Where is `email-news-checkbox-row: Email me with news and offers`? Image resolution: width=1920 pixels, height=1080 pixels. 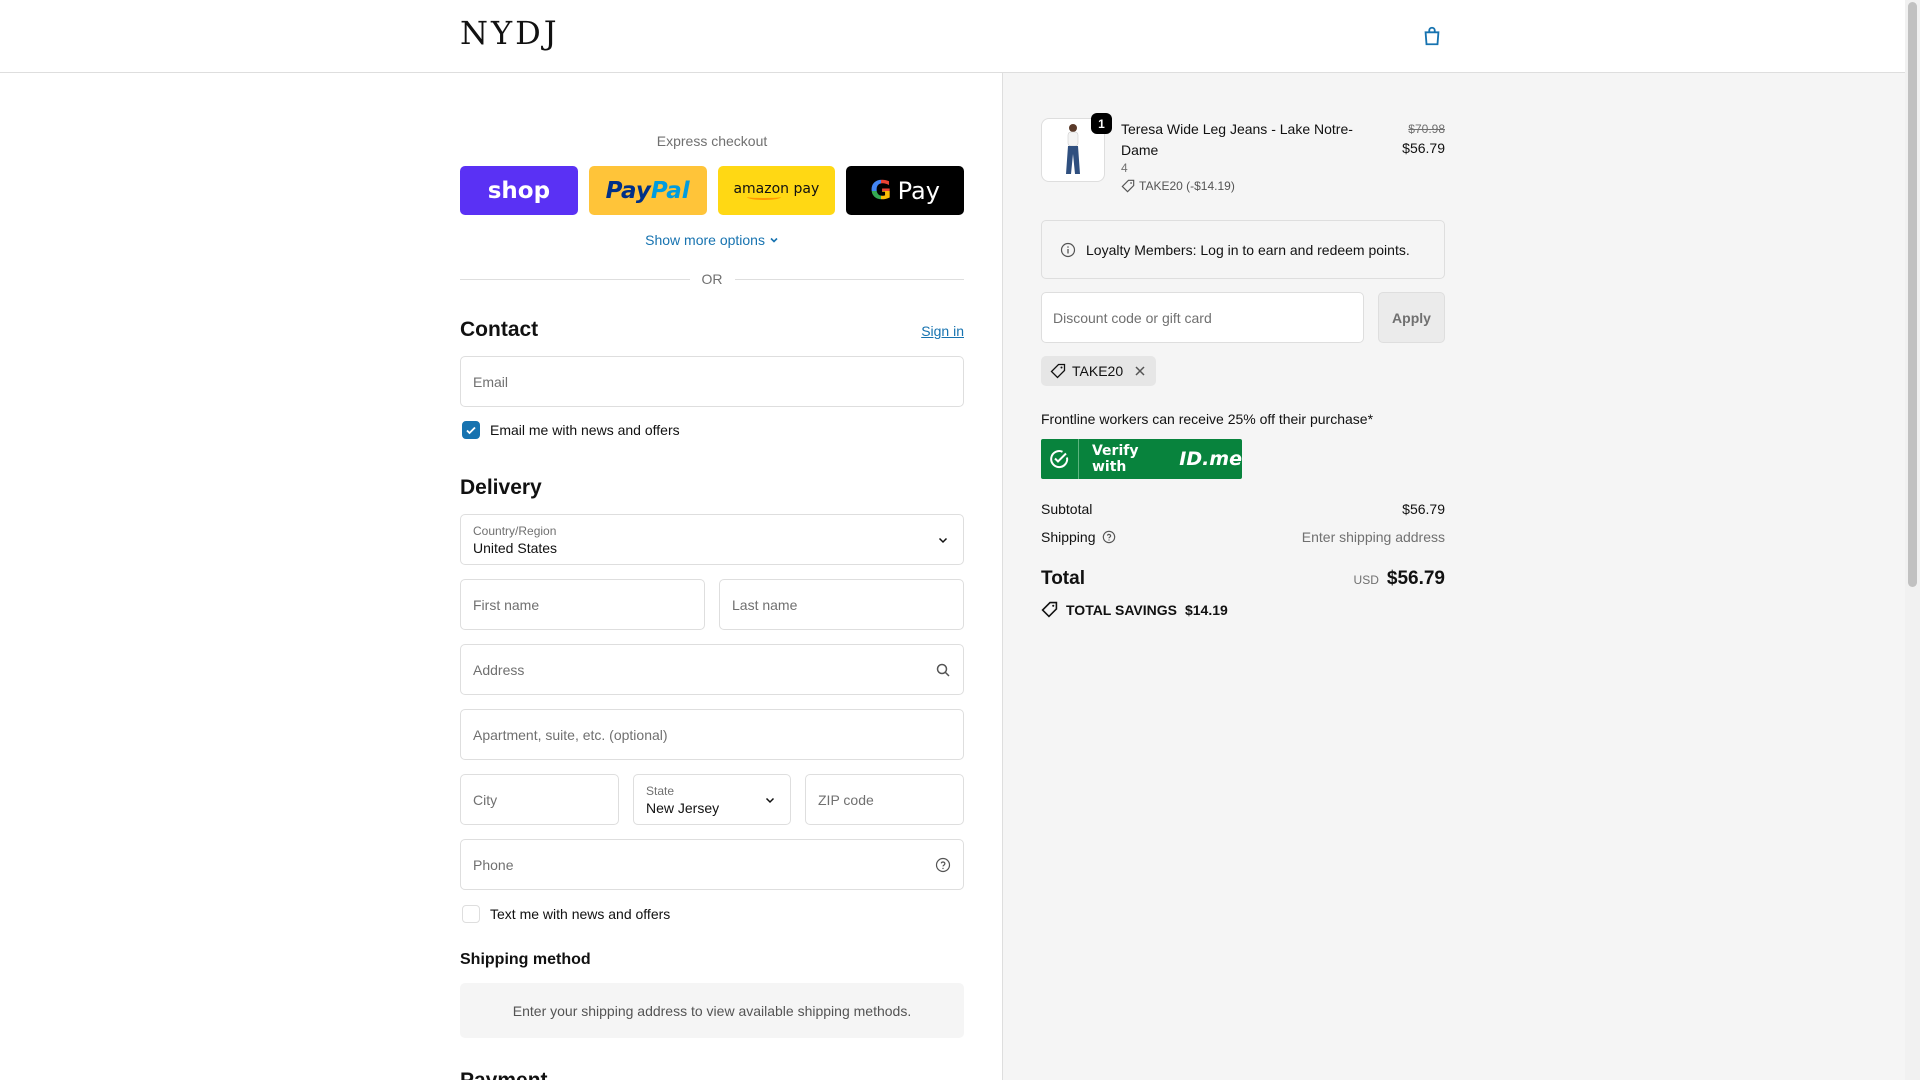
email-news-checkbox-row: Email me with news and offers is located at coordinates (571, 430).